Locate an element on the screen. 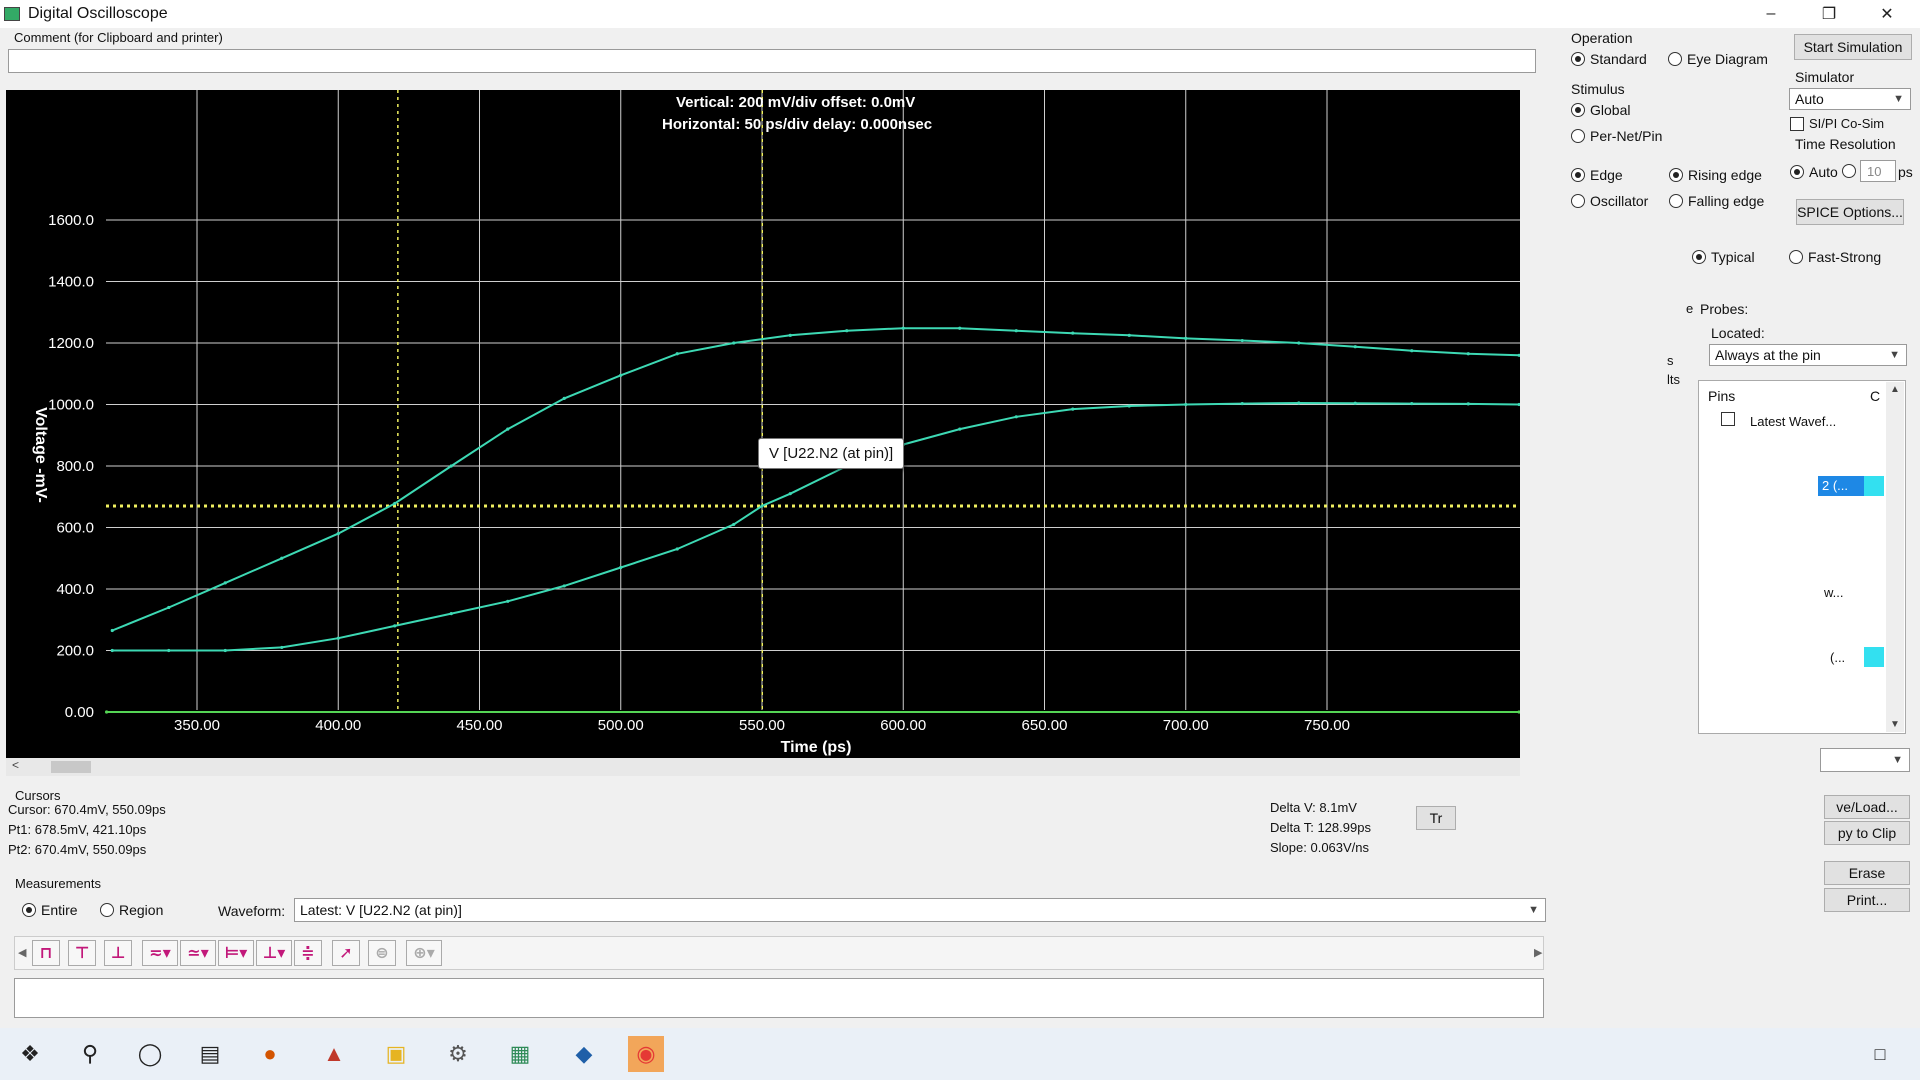  standard-label: Standard is located at coordinates (1618, 59).